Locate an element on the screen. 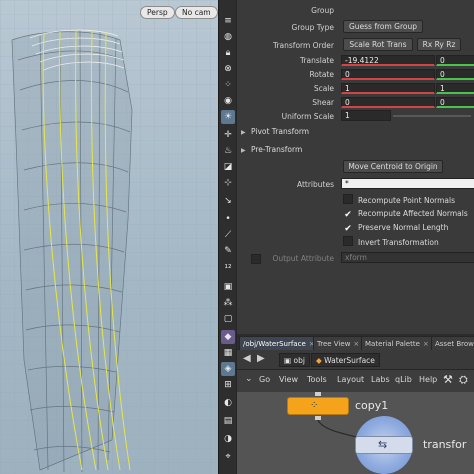  arrow-icon: ↘ is located at coordinates (228, 201).